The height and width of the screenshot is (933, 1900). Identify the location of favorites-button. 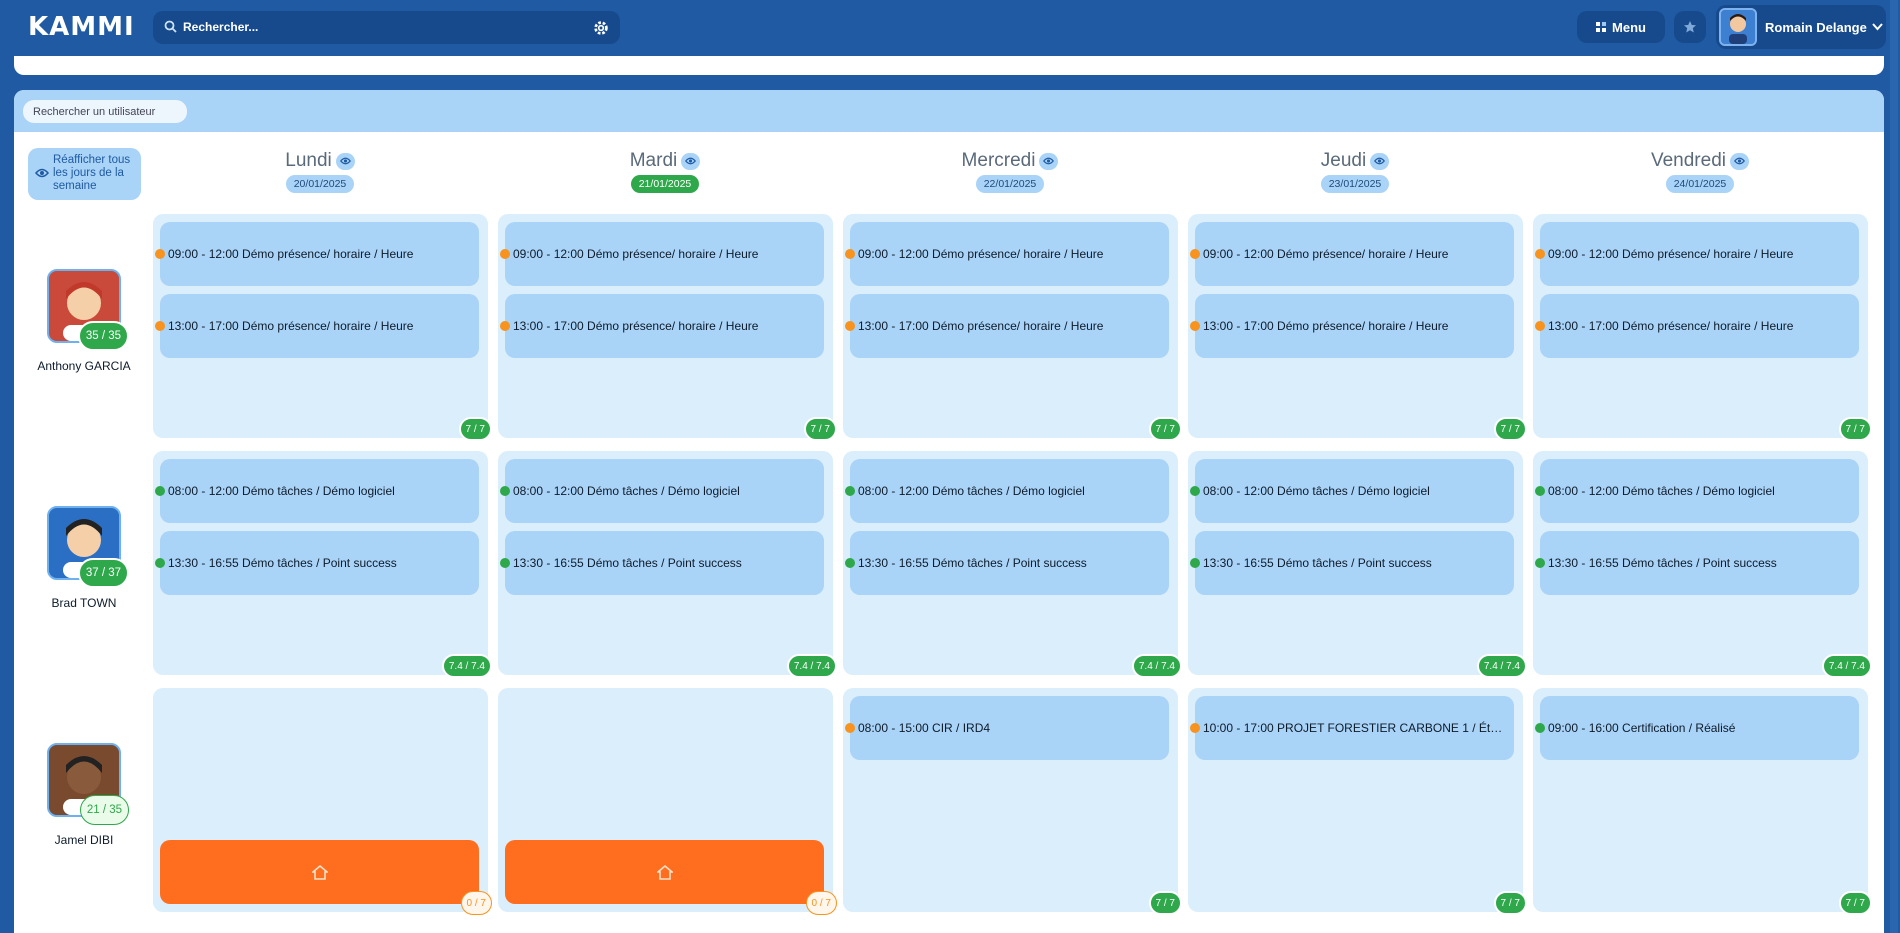
(1690, 27).